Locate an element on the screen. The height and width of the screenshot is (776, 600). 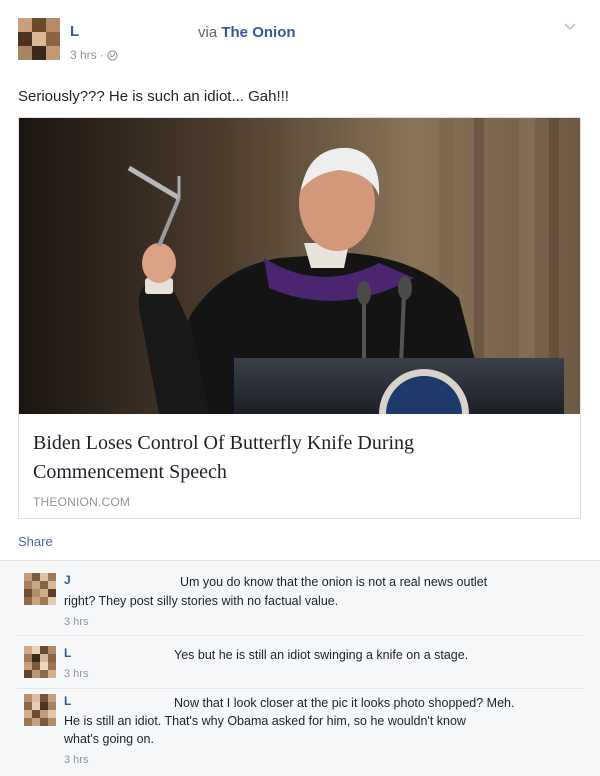
via-source-link: The Onion is located at coordinates (258, 32).